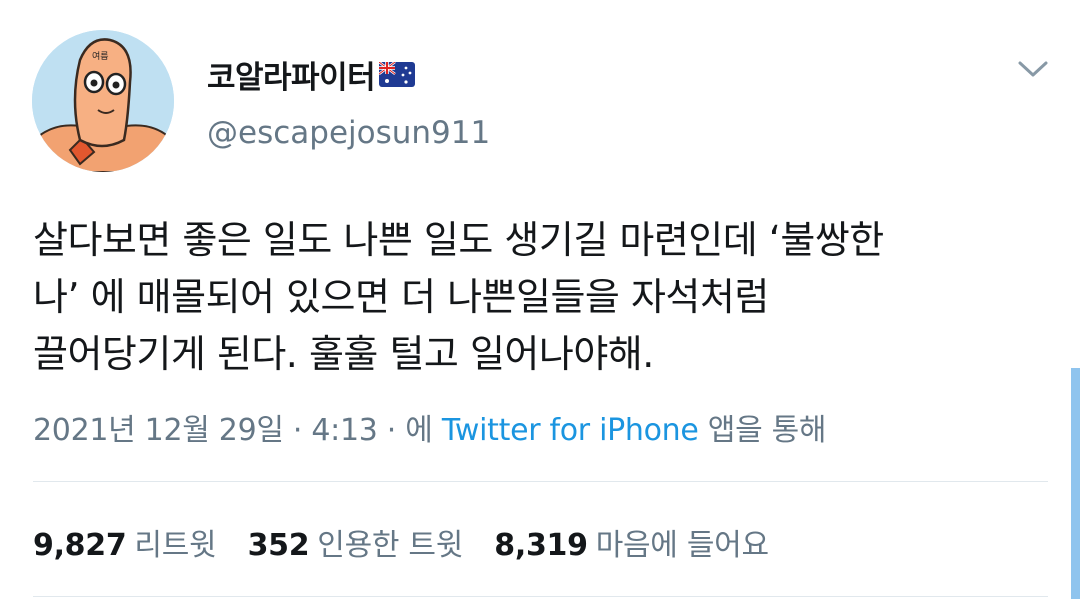  I want to click on avatar-text: 여름, so click(100, 56).